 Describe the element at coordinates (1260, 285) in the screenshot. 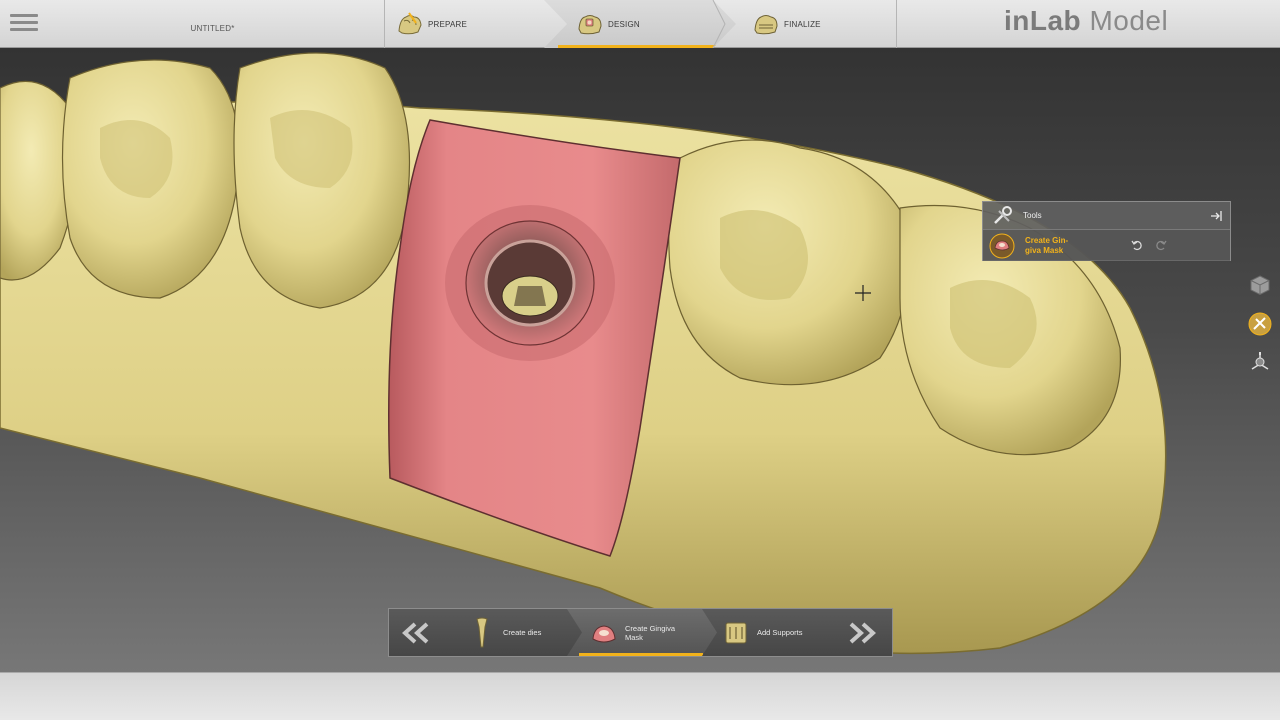

I see `view-cube-icon` at that location.